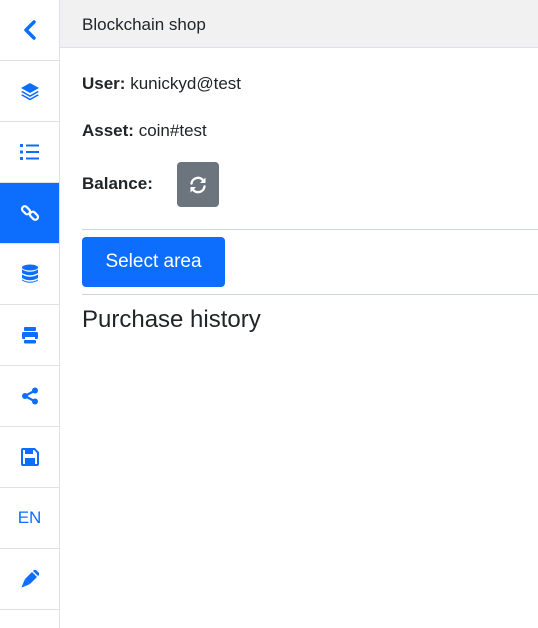 Image resolution: width=538 pixels, height=628 pixels. I want to click on list-icon, so click(29, 152).